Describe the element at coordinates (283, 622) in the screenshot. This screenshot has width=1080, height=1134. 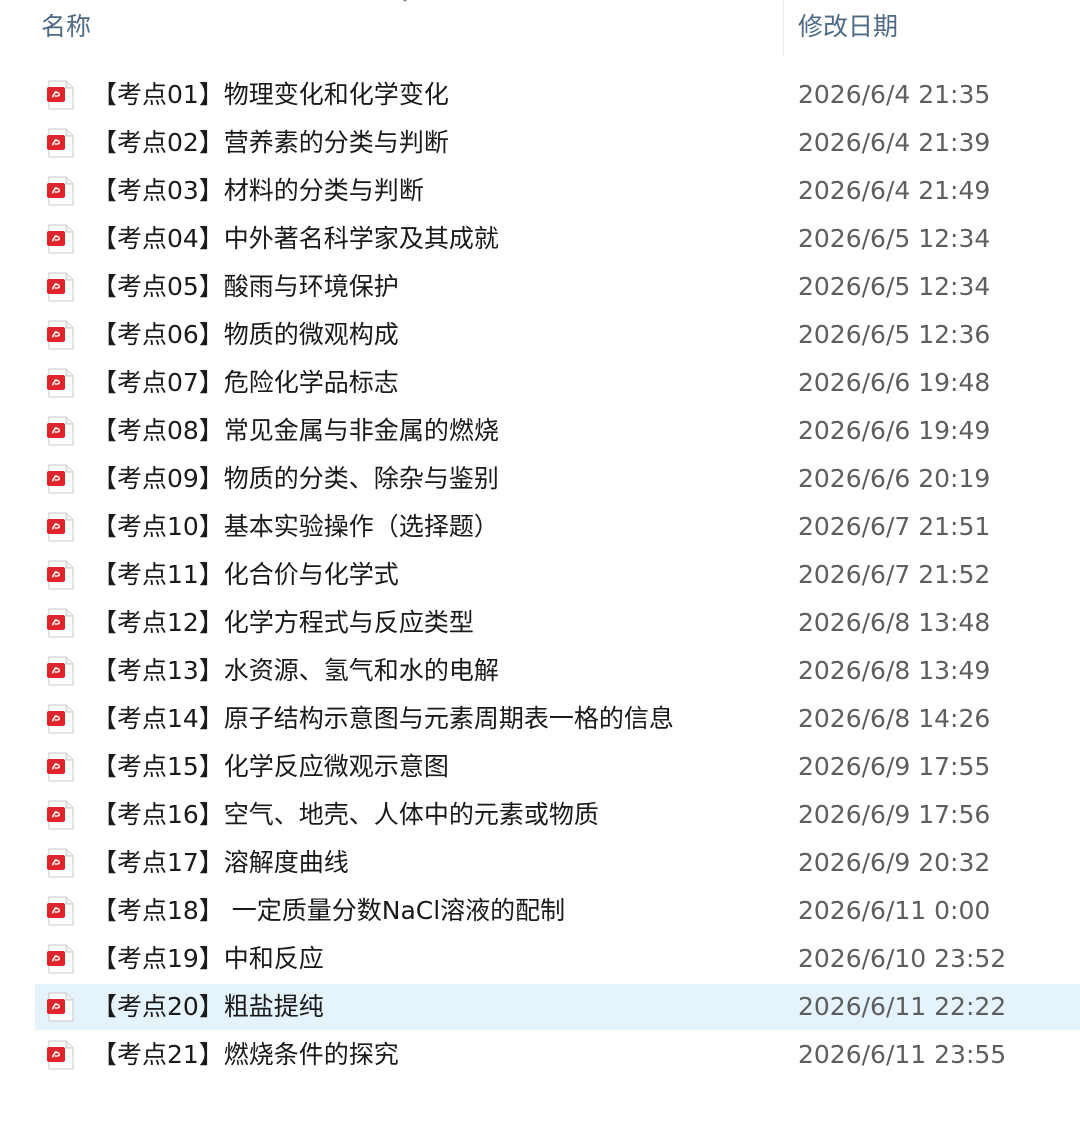
I see `file-name: 【考点12】化学方程式与反应类型` at that location.